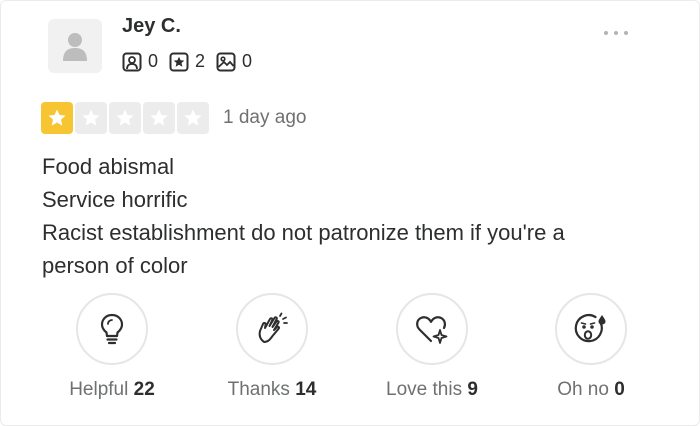 This screenshot has height=426, width=700. I want to click on lightbulb-icon, so click(112, 329).